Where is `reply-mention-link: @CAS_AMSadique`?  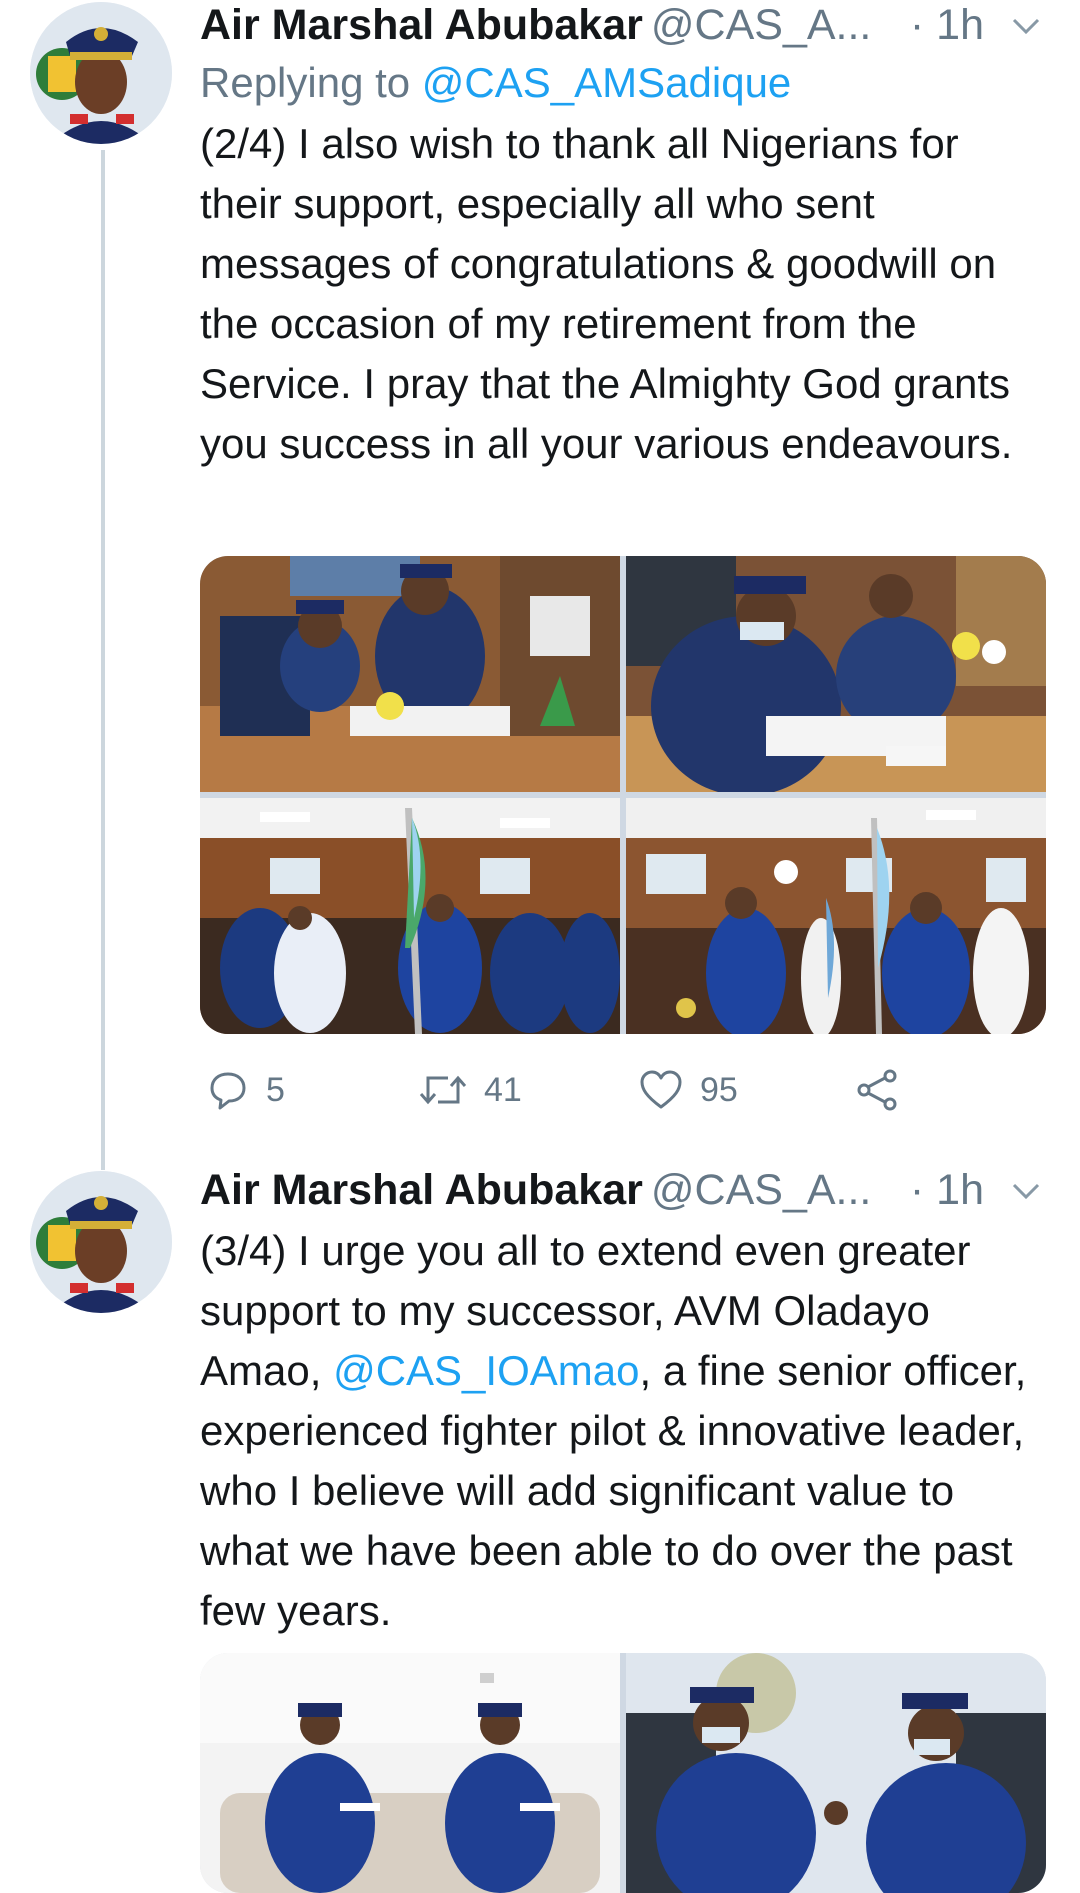 reply-mention-link: @CAS_AMSadique is located at coordinates (607, 82).